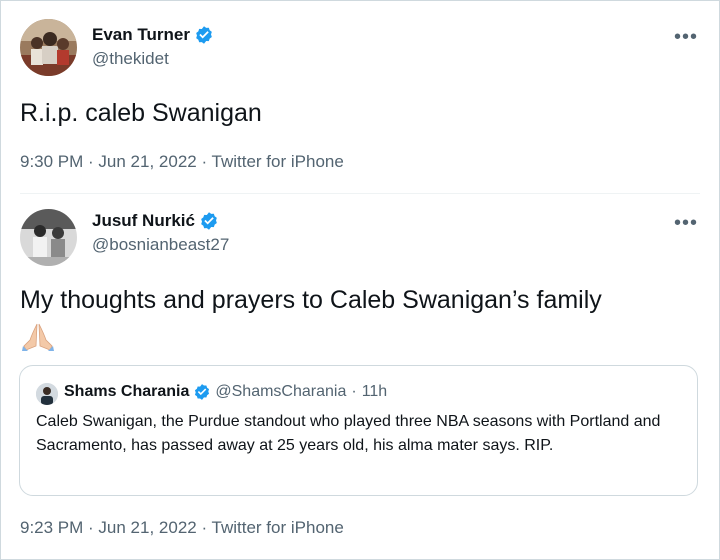  Describe the element at coordinates (126, 392) in the screenshot. I see `quoted-author-name: Shams Charania` at that location.